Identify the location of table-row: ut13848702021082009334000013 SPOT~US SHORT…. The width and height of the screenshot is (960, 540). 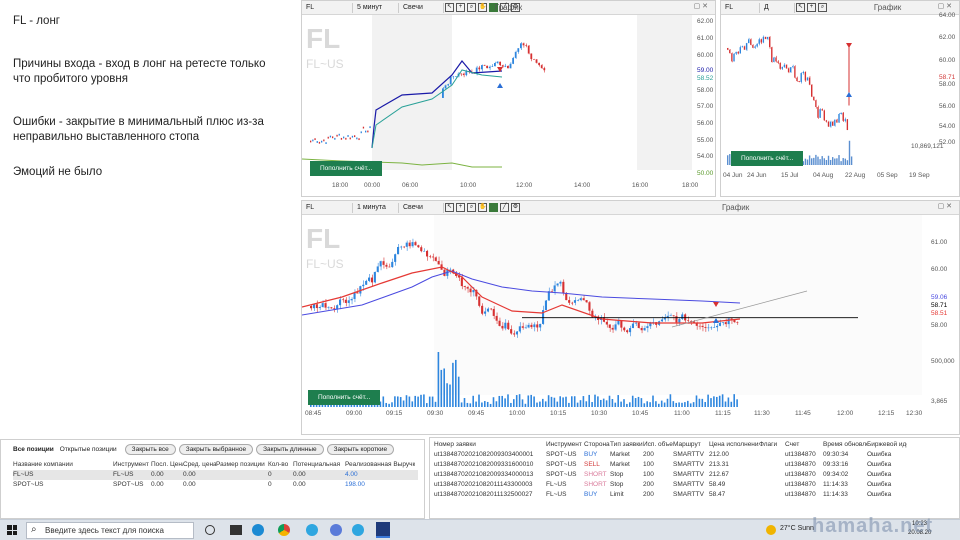
(696, 475).